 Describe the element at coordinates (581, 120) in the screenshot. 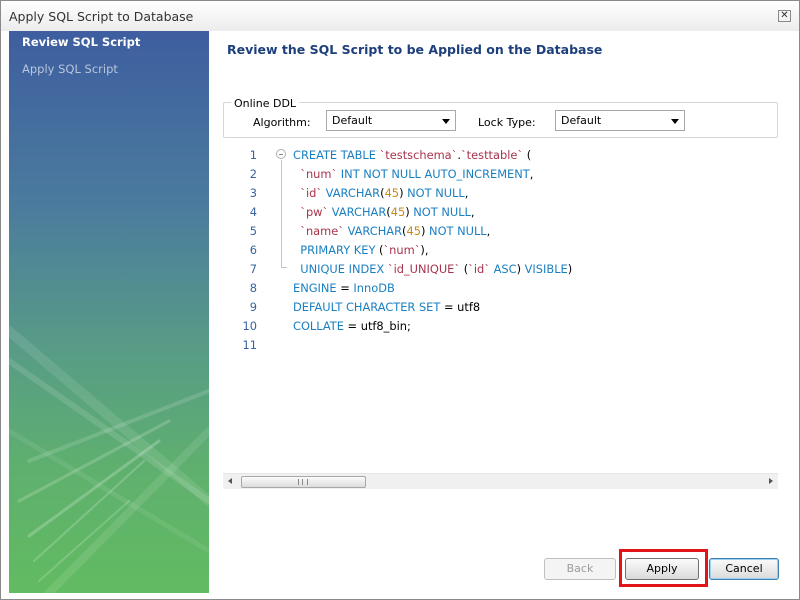

I see `lock-type-select-value: Default` at that location.